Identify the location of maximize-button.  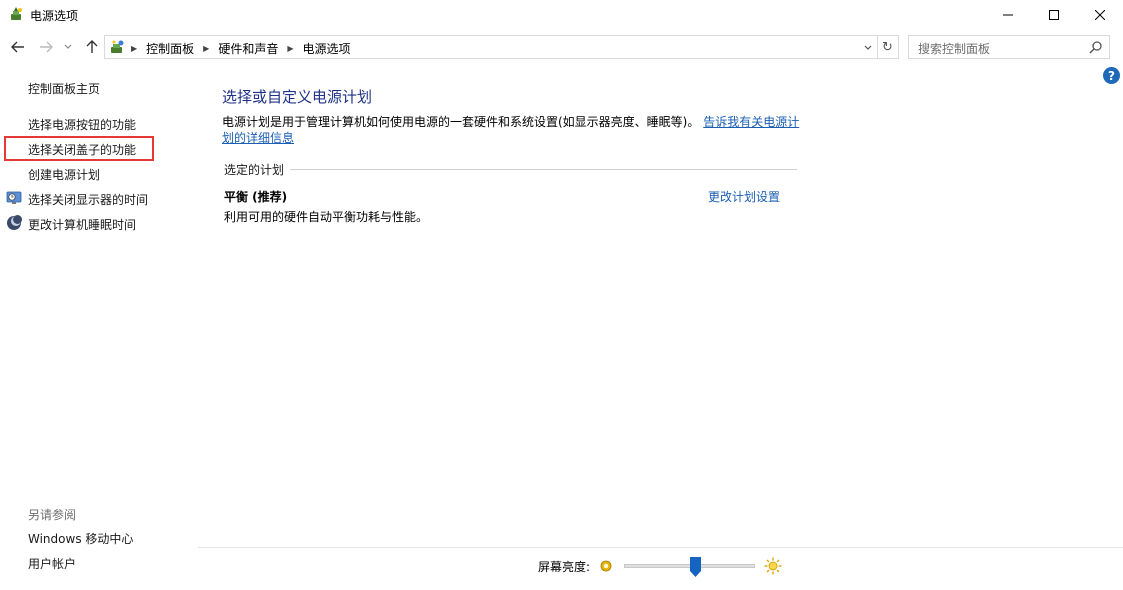
(1054, 15).